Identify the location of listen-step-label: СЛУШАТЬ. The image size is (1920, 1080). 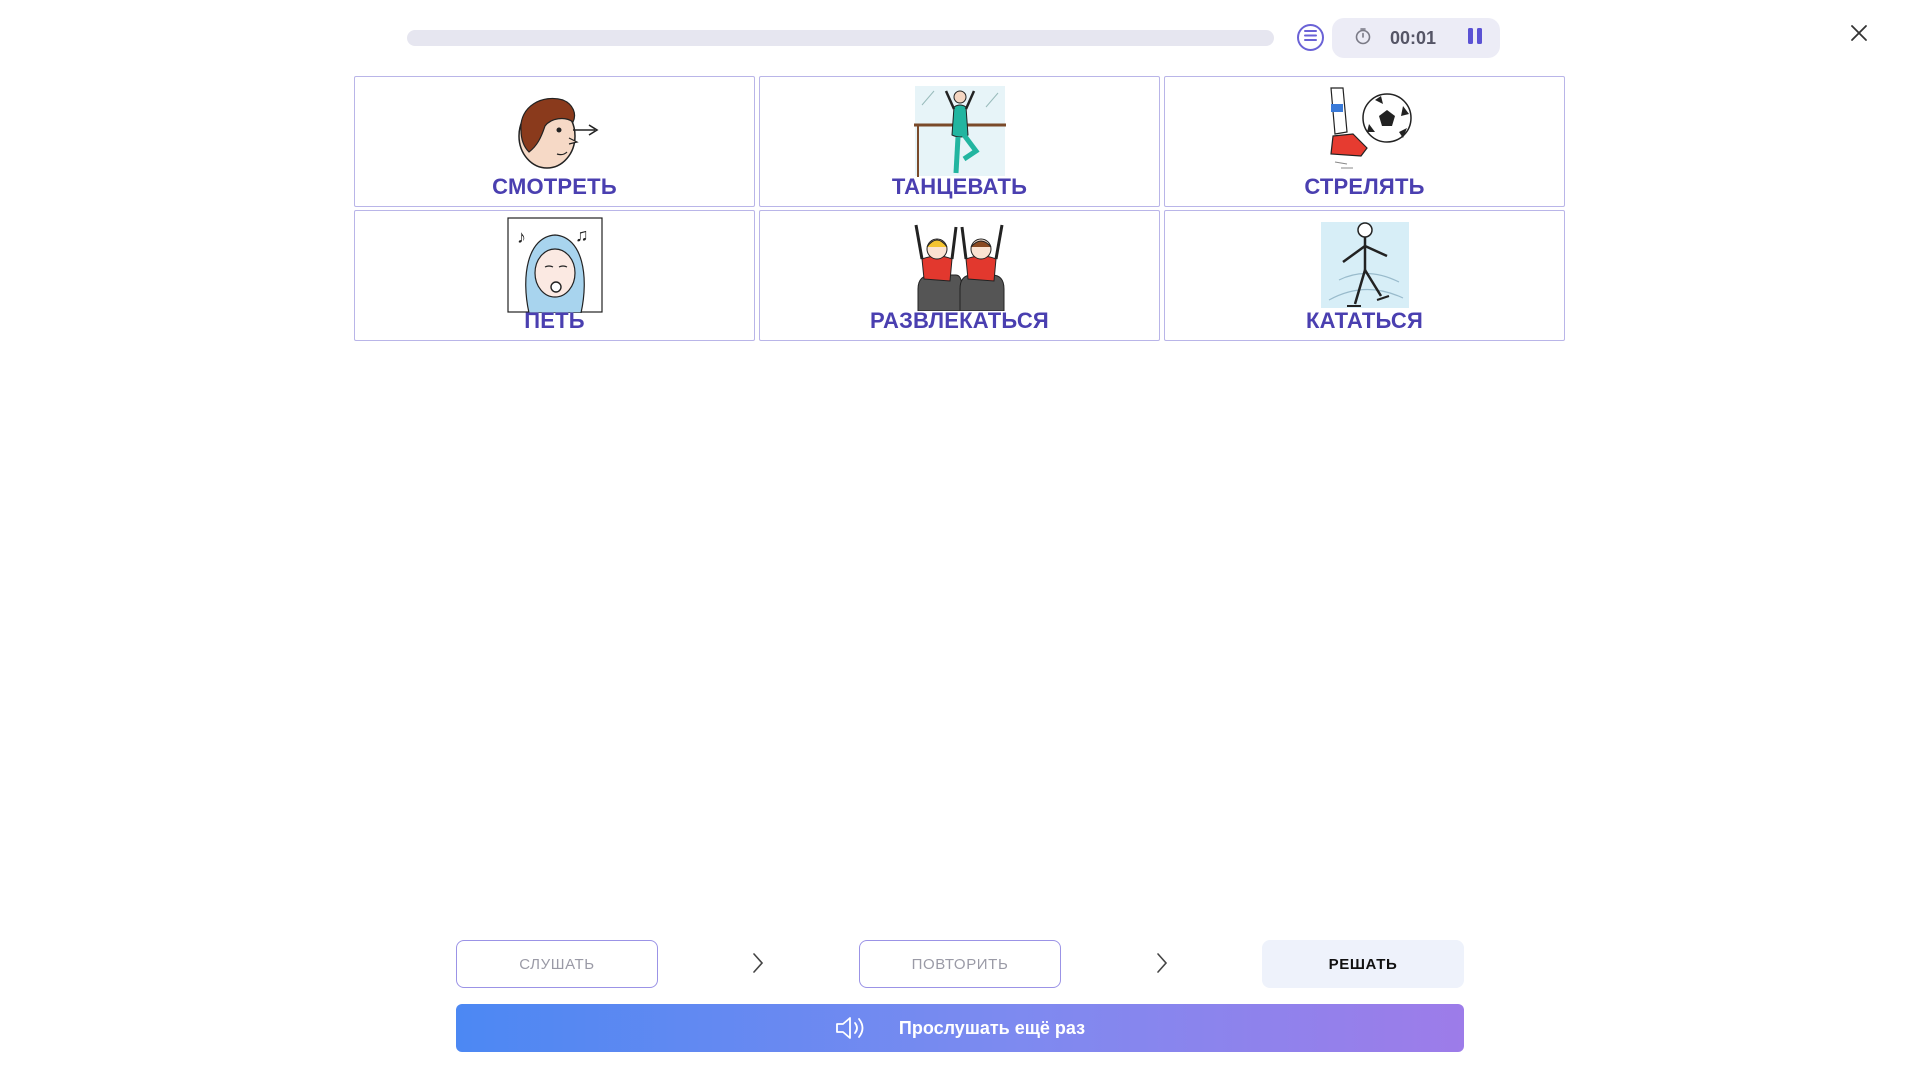
(557, 964).